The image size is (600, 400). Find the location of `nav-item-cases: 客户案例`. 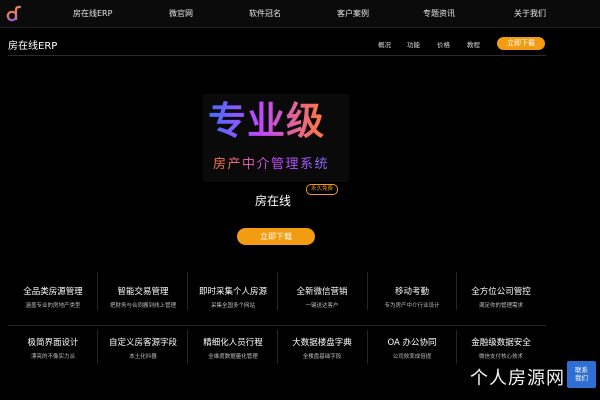

nav-item-cases: 客户案例 is located at coordinates (353, 13).